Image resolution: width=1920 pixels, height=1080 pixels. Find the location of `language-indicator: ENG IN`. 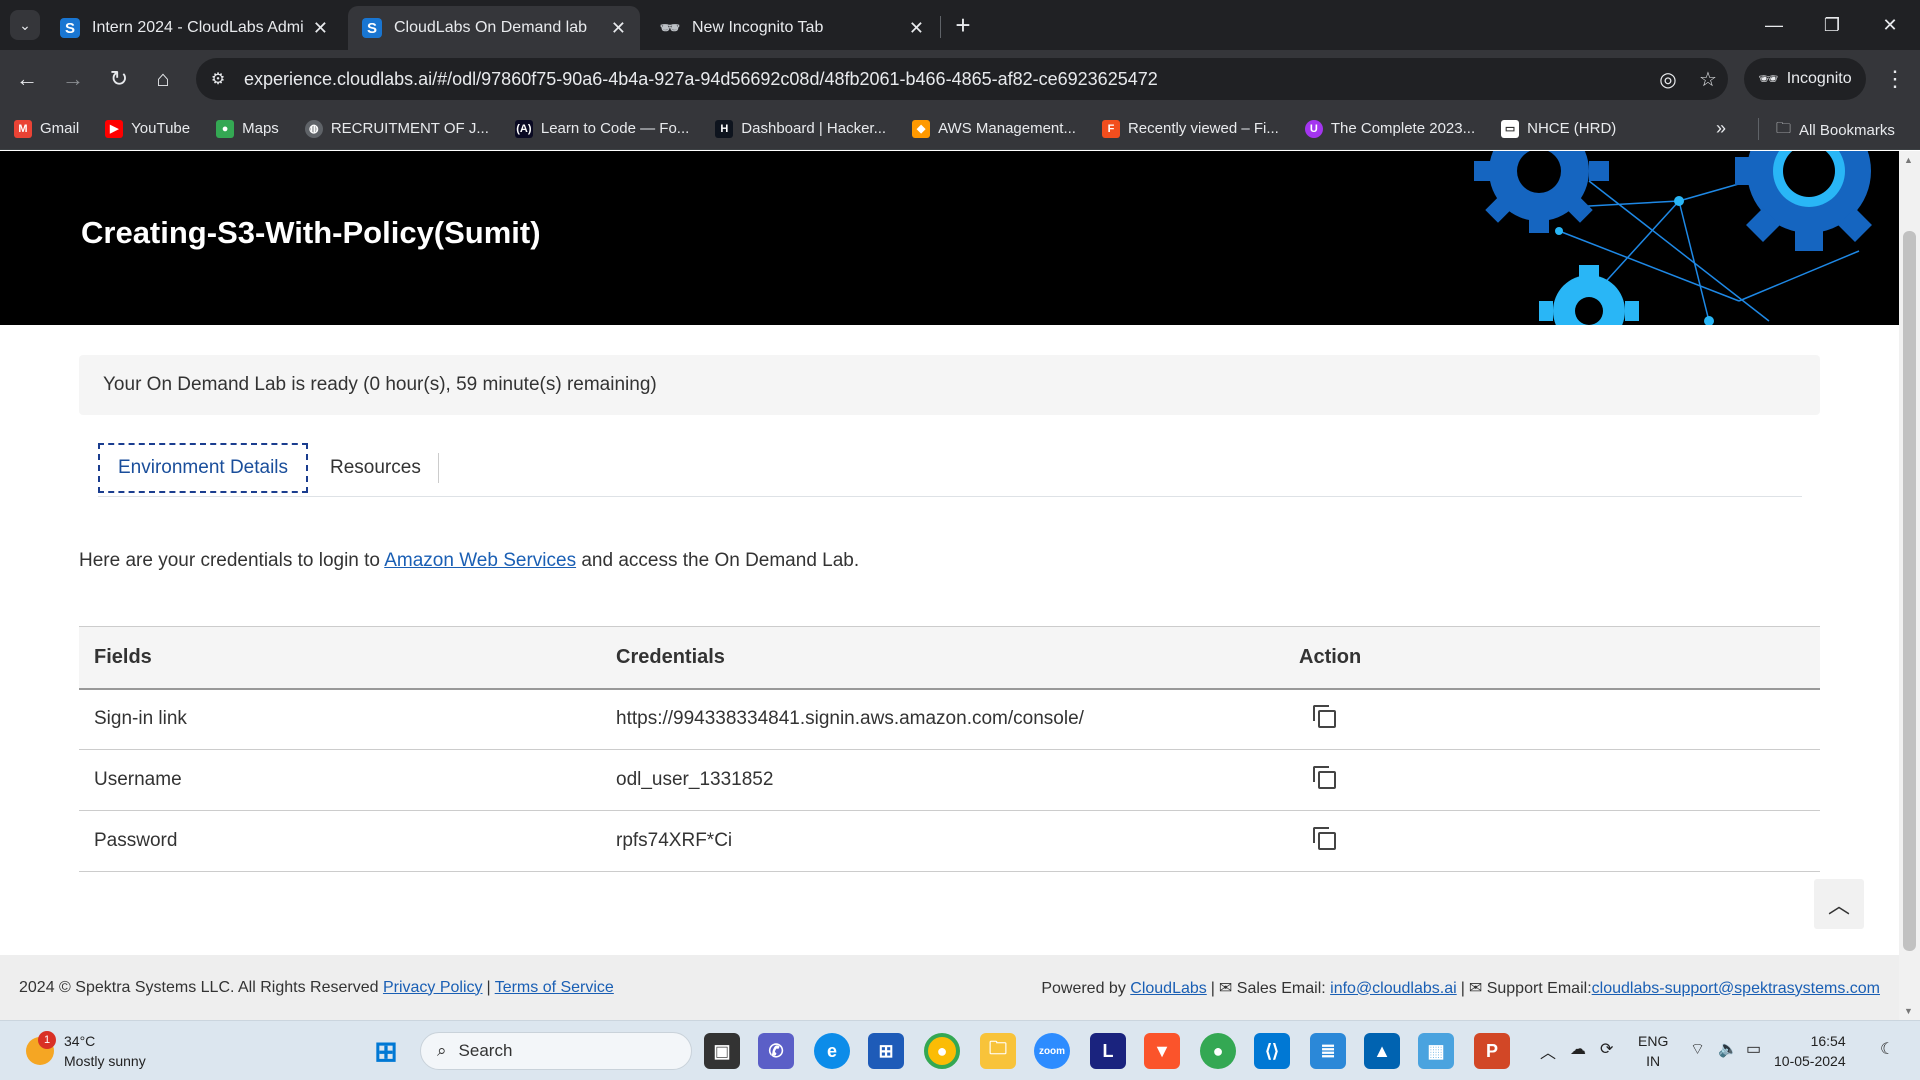

language-indicator: ENG IN is located at coordinates (1653, 1051).